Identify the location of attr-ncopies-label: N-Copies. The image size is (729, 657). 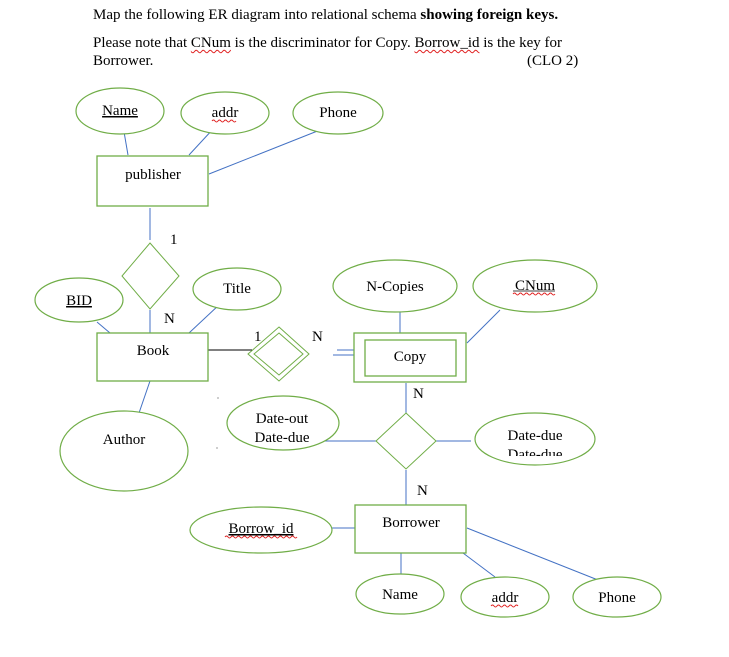
(395, 287).